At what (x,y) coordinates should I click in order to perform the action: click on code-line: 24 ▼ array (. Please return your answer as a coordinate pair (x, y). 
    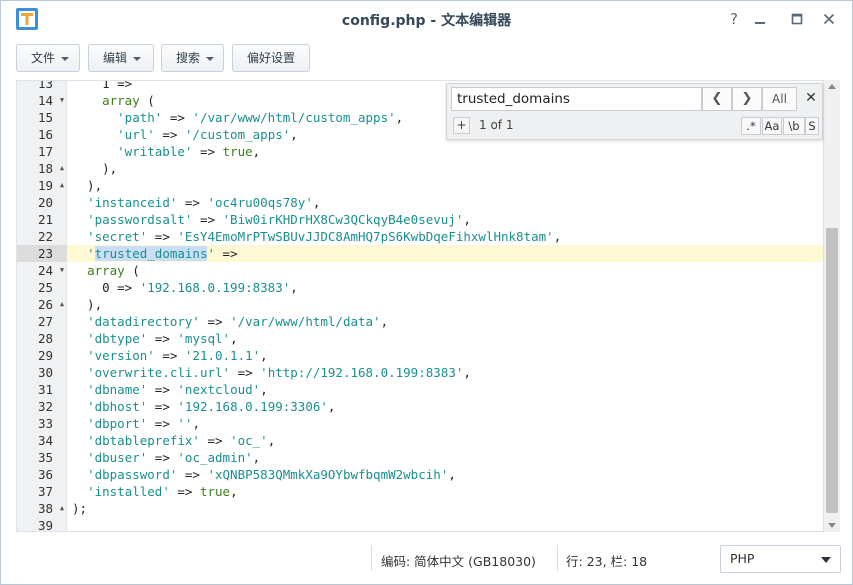
    Looking at the image, I should click on (420, 270).